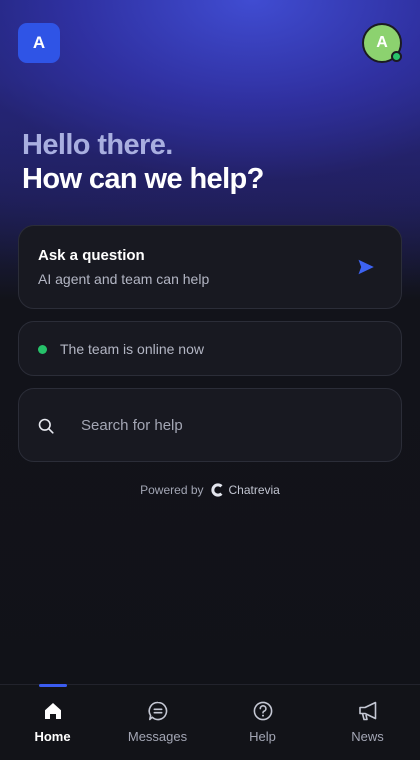 The image size is (420, 760). What do you see at coordinates (262, 722) in the screenshot?
I see `nav-help: Help` at bounding box center [262, 722].